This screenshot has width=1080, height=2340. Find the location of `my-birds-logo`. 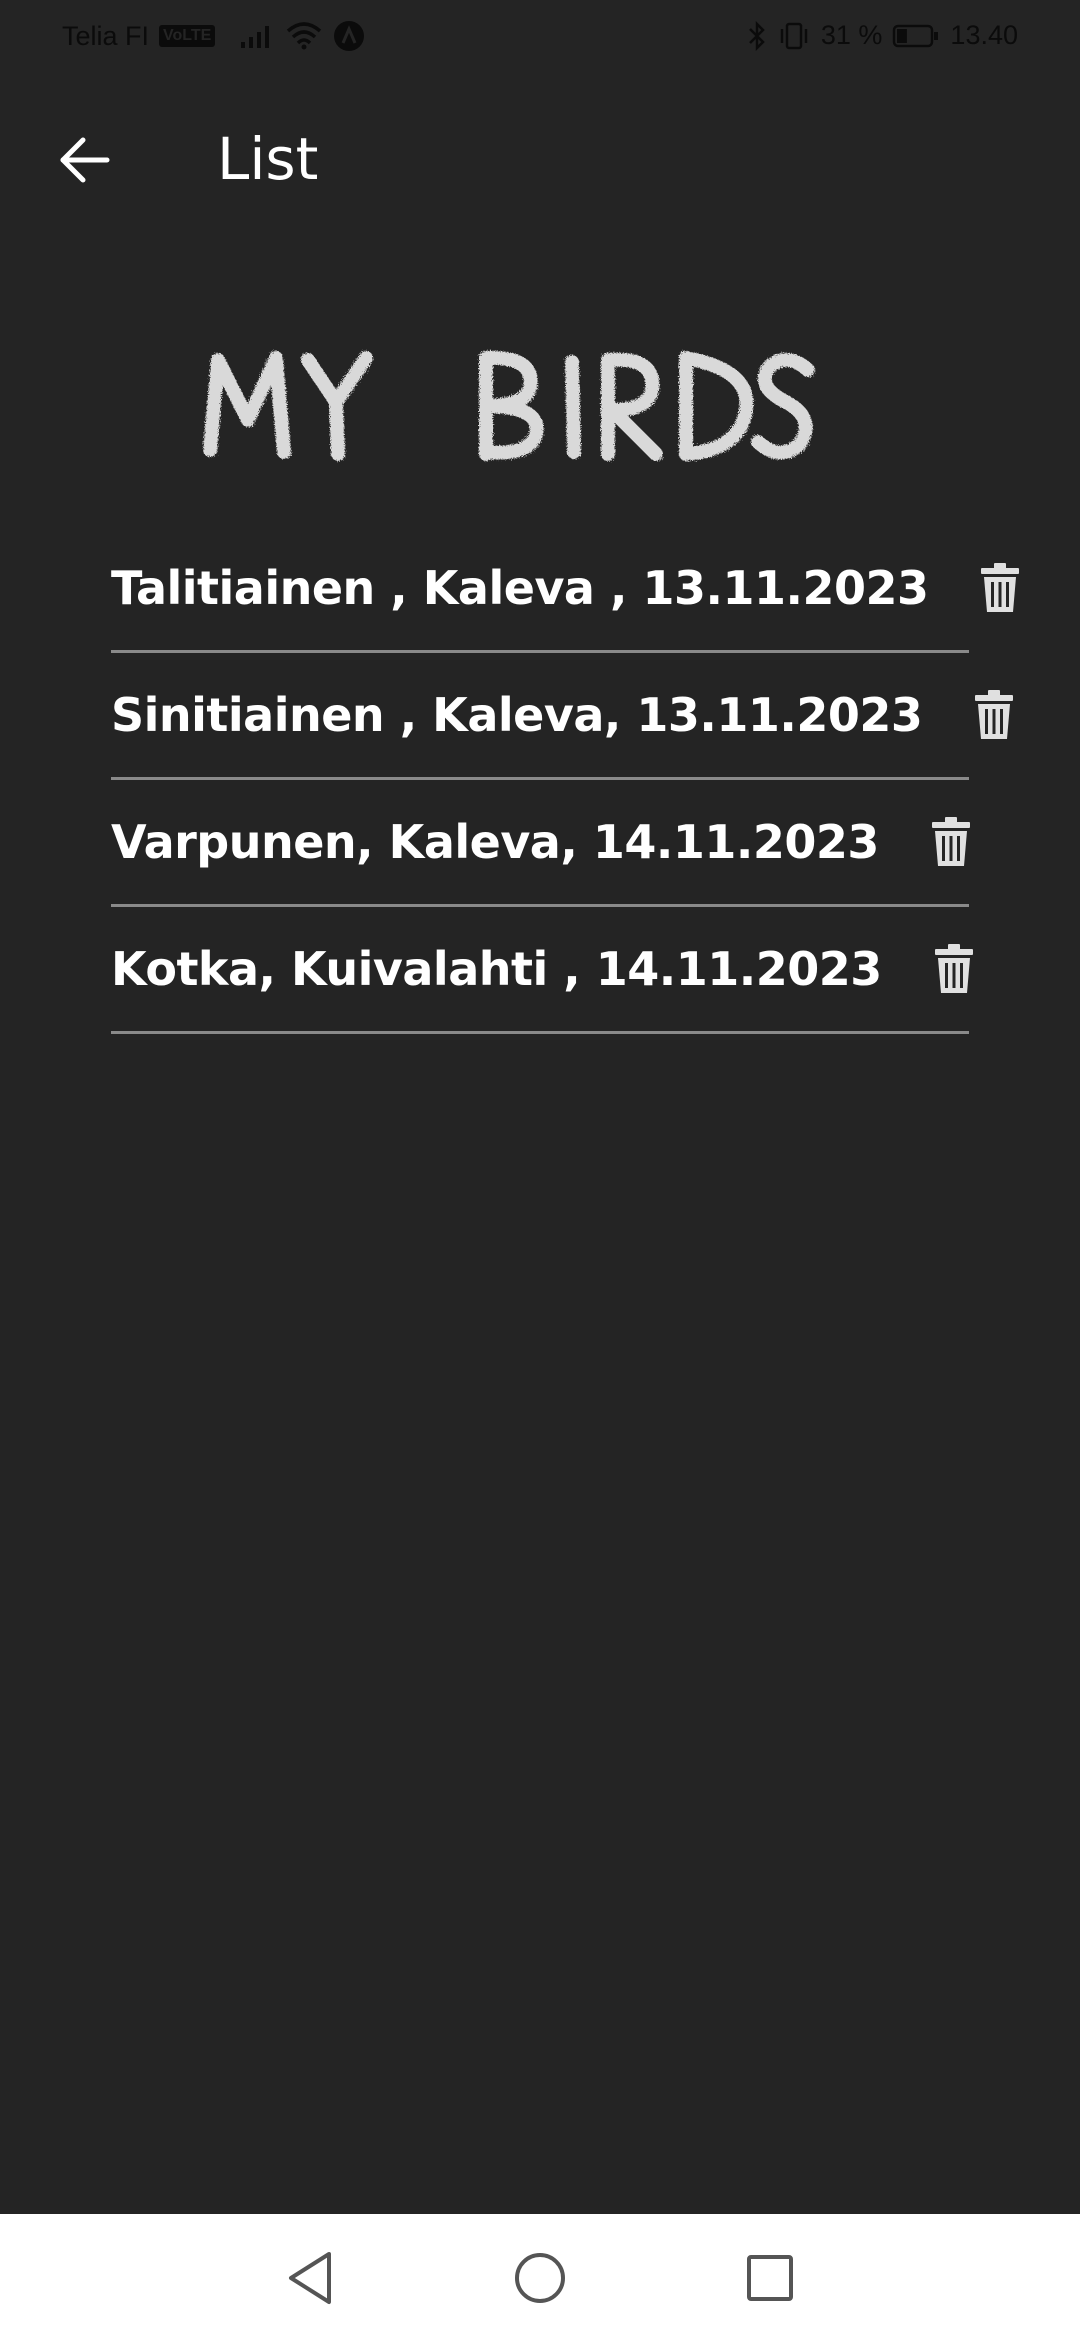

my-birds-logo is located at coordinates (506, 405).